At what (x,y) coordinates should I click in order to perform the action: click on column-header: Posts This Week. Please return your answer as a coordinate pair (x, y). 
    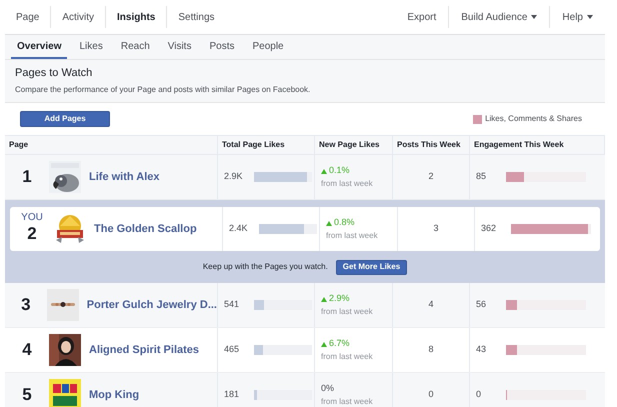
    Looking at the image, I should click on (431, 145).